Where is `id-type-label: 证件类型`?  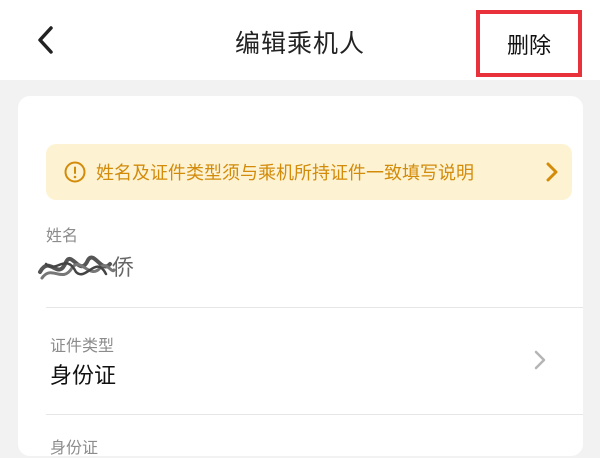 id-type-label: 证件类型 is located at coordinates (82, 345).